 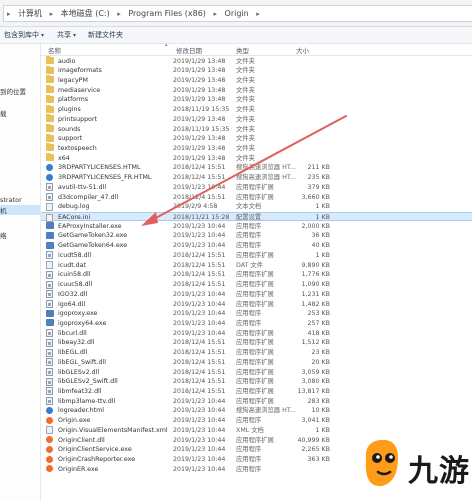 What do you see at coordinates (256, 90) in the screenshot?
I see `file-row: mediaservice 2019/1/29 13:48 文件夹` at bounding box center [256, 90].